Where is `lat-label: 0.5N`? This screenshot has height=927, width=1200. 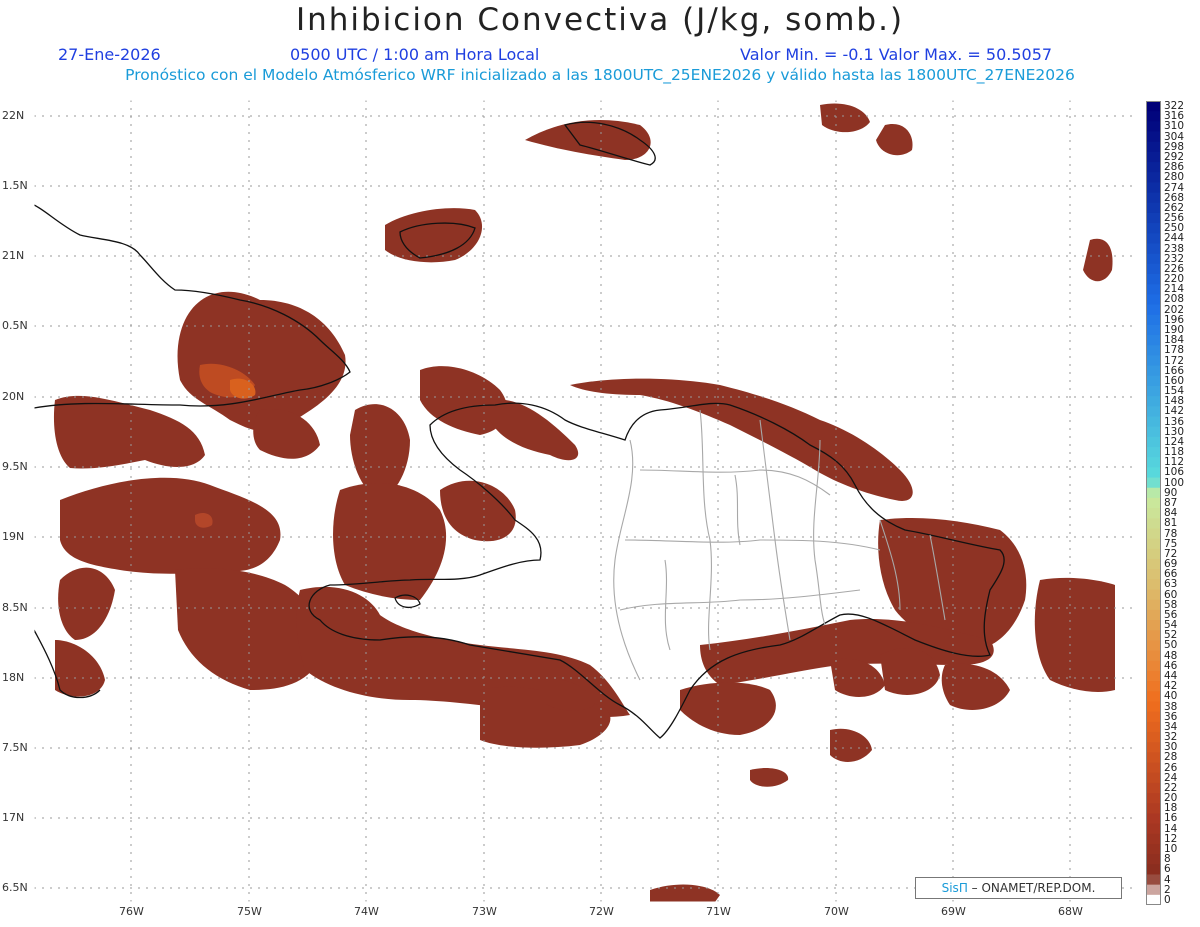 lat-label: 0.5N is located at coordinates (15, 325).